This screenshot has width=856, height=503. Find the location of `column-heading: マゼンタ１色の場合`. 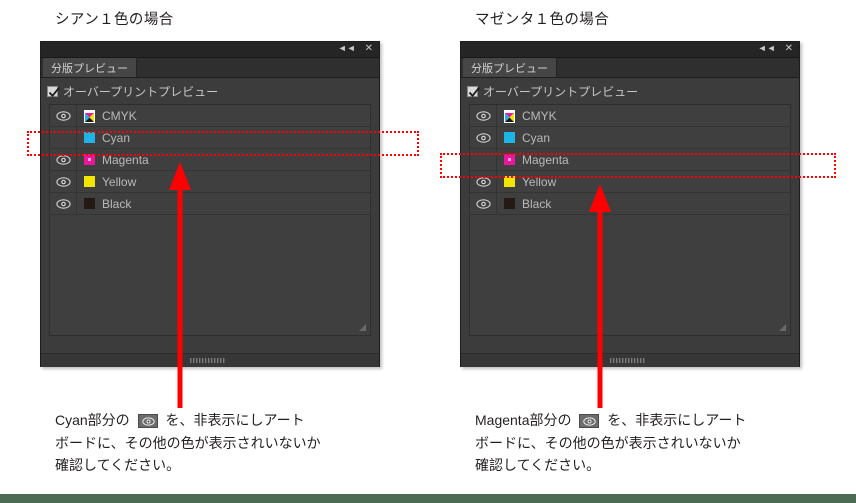

column-heading: マゼンタ１色の場合 is located at coordinates (542, 20).